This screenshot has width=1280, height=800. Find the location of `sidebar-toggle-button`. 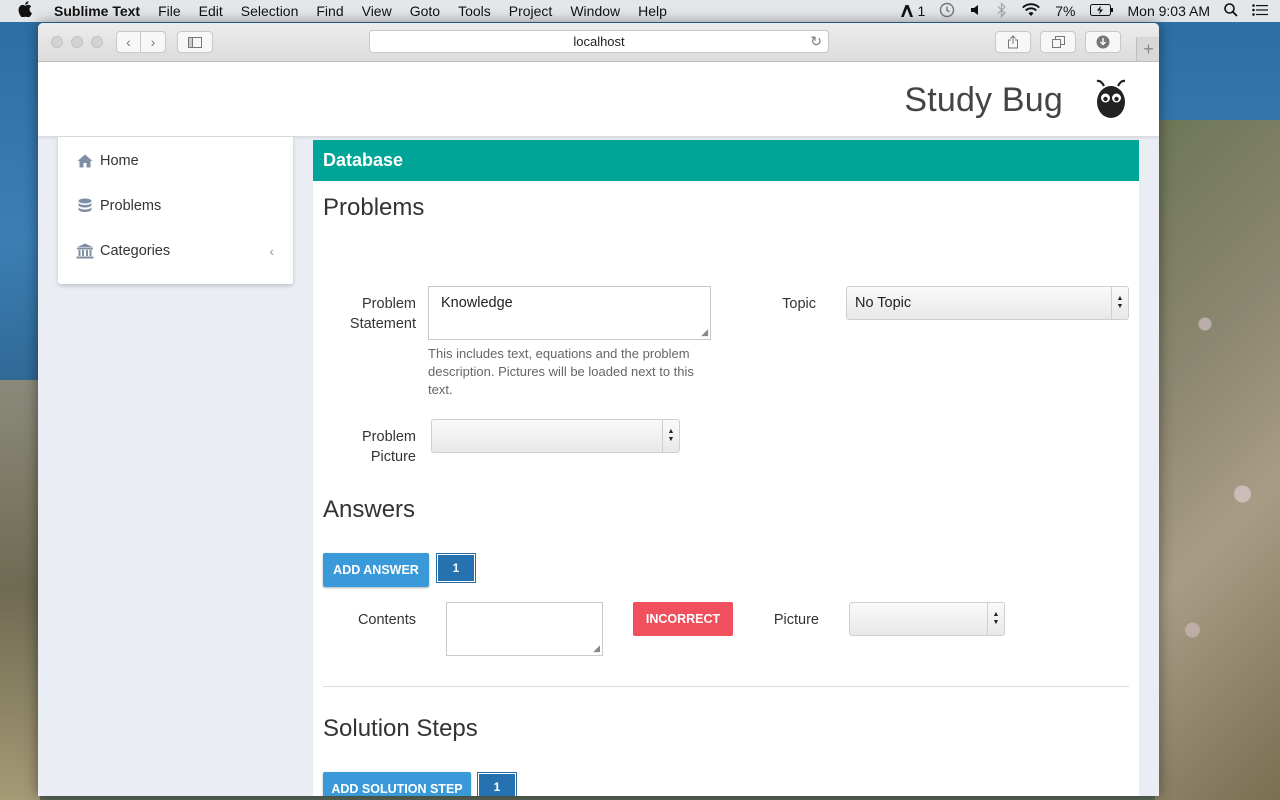

sidebar-toggle-button is located at coordinates (195, 42).